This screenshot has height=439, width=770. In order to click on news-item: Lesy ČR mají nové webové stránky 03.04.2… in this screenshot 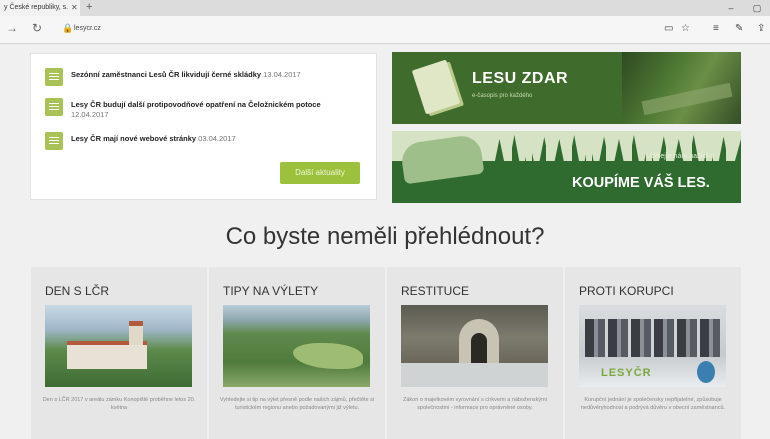, I will do `click(210, 144)`.